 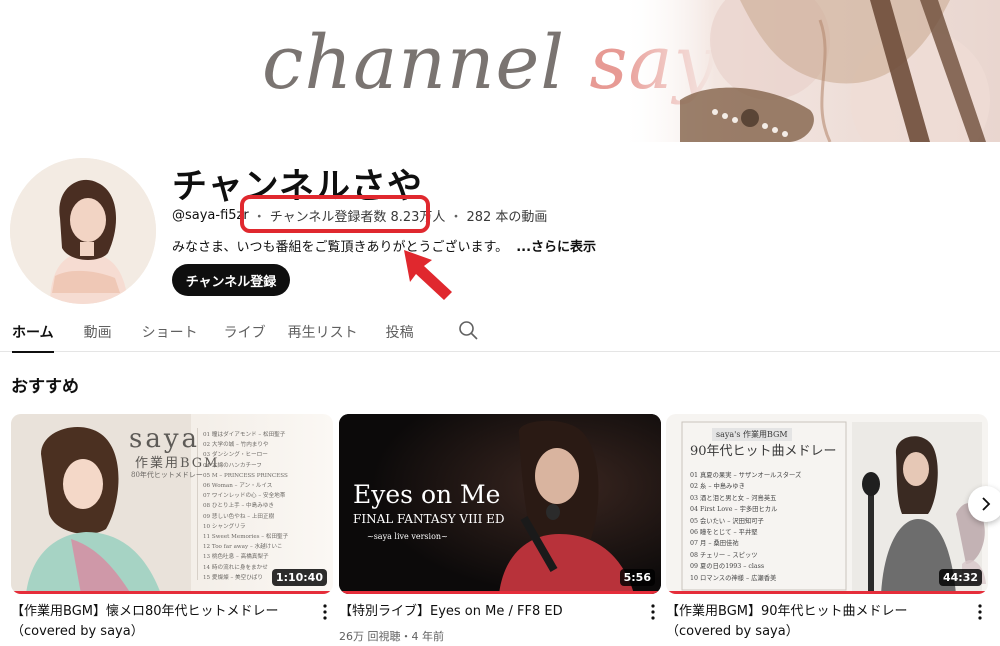 I want to click on tracklist-item: 06 Woman – アン・ルイス, so click(x=238, y=486).